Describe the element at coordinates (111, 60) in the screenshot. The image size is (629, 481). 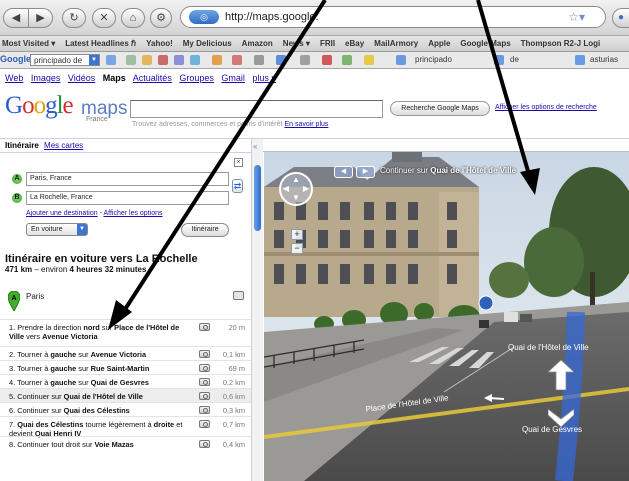
I see `toolbar-g-icon` at that location.